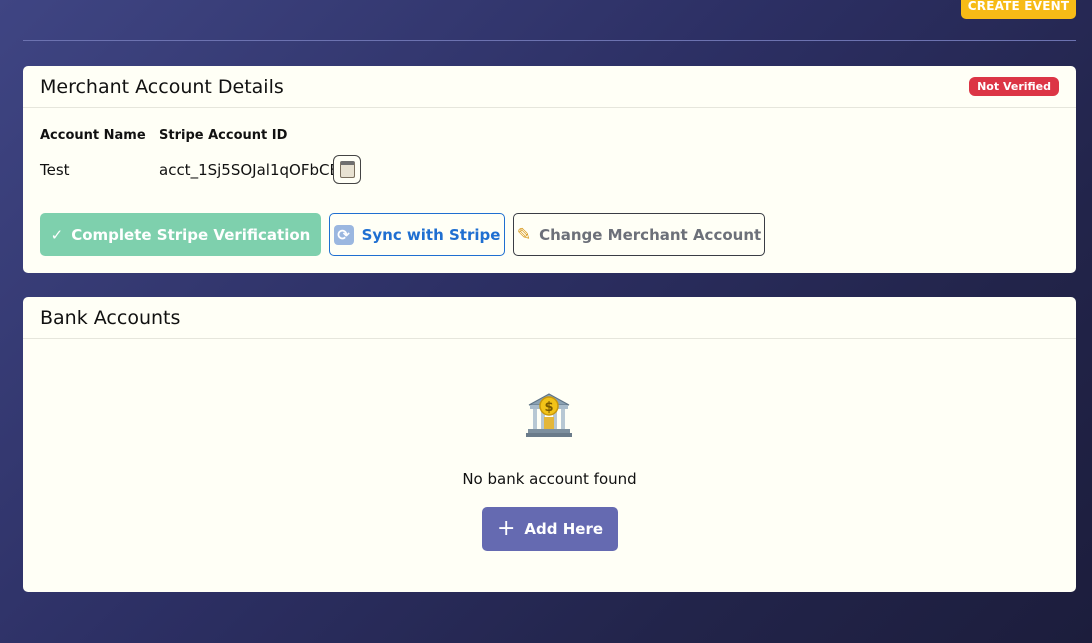 This screenshot has width=1092, height=643. I want to click on bank-icon: $, so click(549, 415).